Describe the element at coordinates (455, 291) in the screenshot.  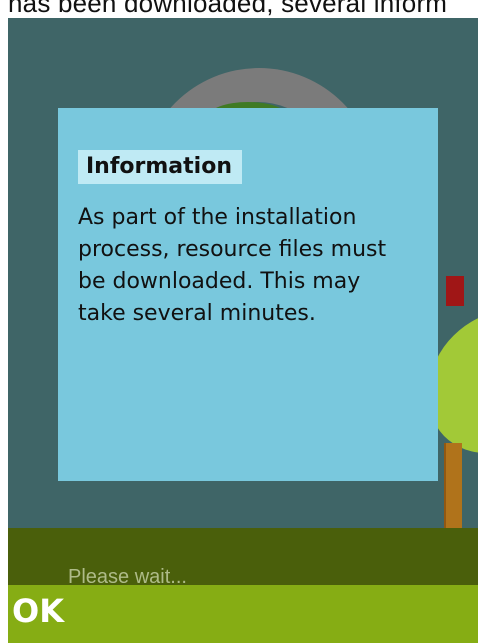
I see `background-red-flag` at that location.